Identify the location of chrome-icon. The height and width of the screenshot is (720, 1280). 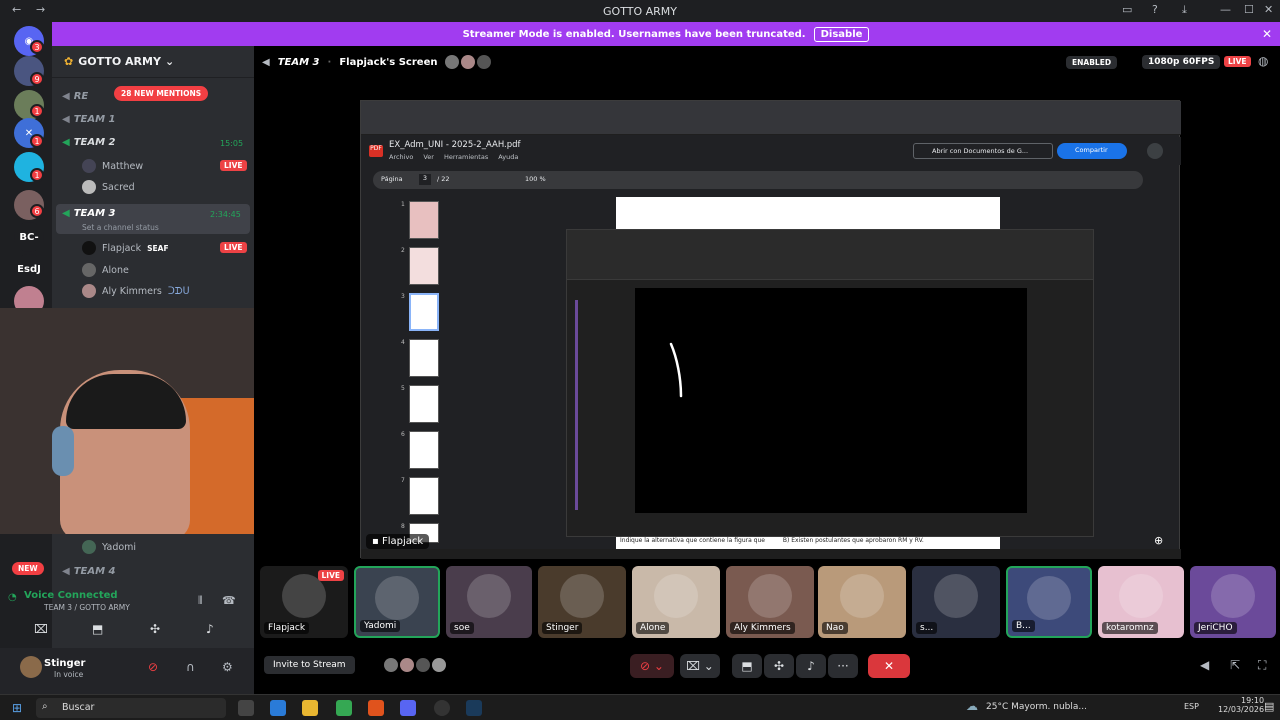
(344, 708).